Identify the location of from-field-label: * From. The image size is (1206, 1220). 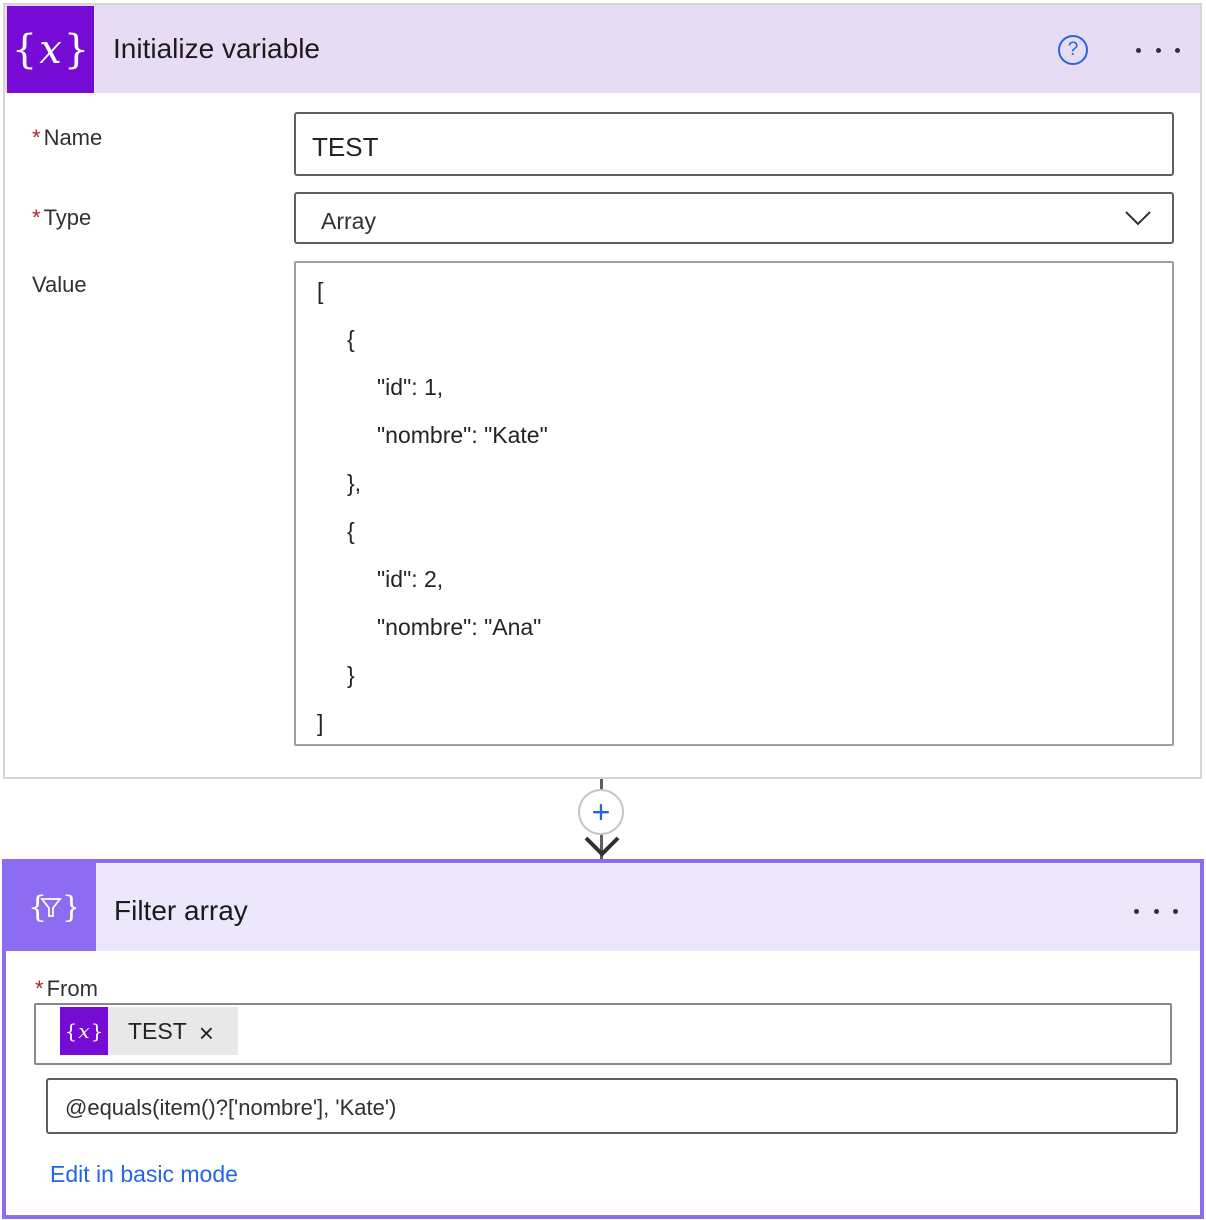
(66, 988).